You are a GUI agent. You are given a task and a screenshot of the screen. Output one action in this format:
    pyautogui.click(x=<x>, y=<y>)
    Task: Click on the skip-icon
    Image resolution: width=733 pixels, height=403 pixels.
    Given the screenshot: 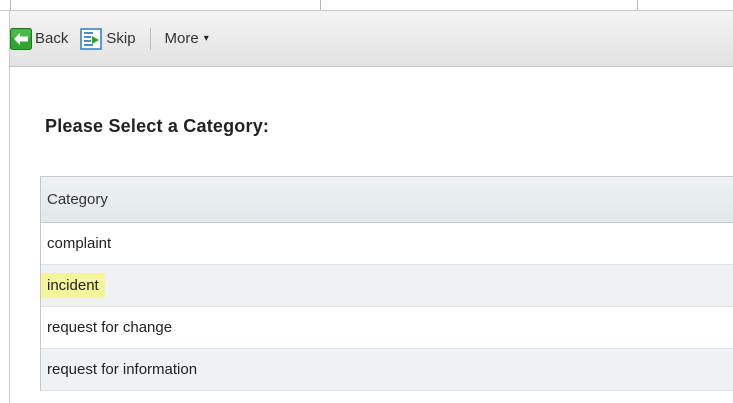 What is the action you would take?
    pyautogui.click(x=91, y=38)
    